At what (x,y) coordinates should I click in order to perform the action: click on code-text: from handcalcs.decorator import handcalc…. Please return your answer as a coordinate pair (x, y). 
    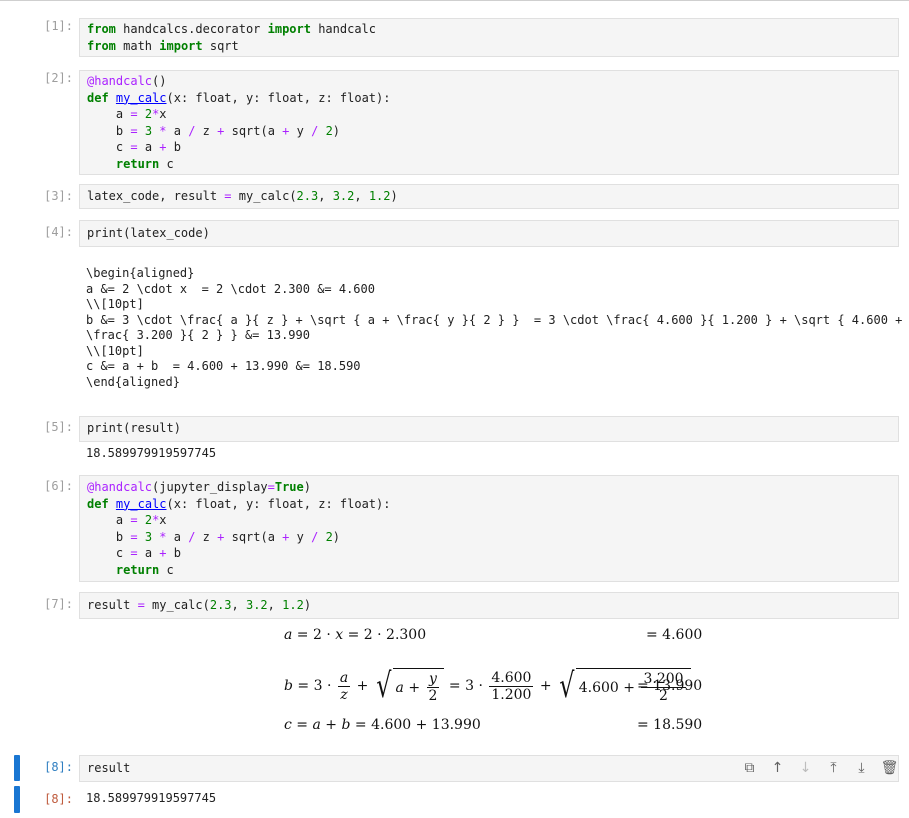
    Looking at the image, I should click on (489, 37).